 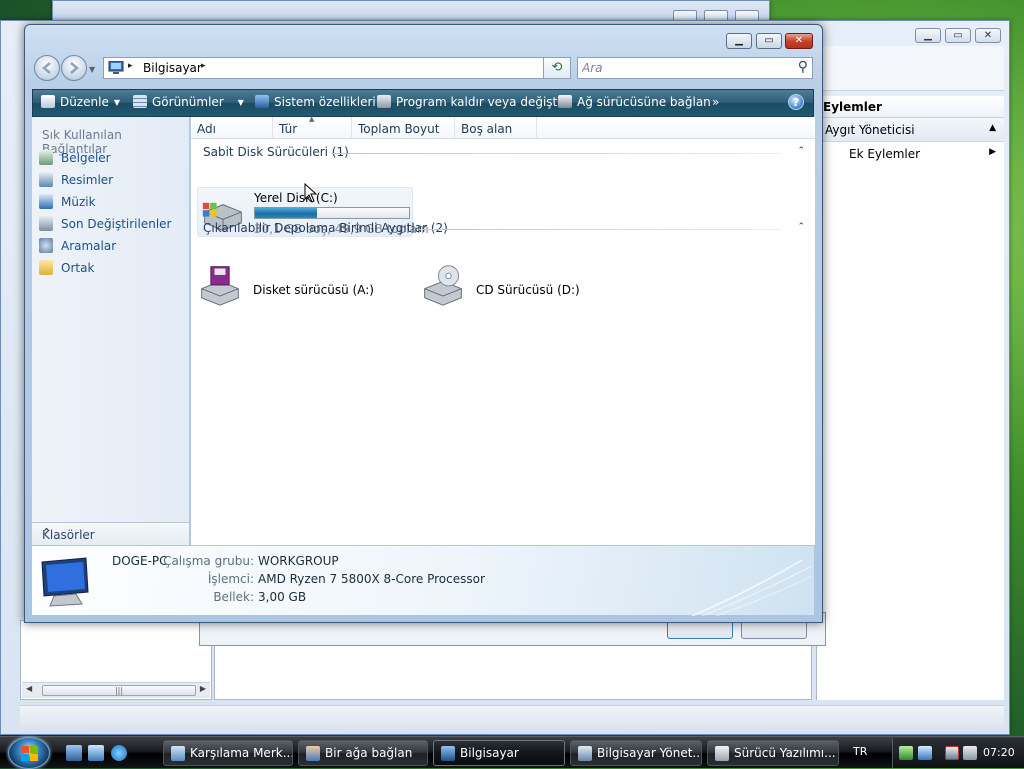 What do you see at coordinates (992, 128) in the screenshot?
I see `collapse-up-icon: ▲` at bounding box center [992, 128].